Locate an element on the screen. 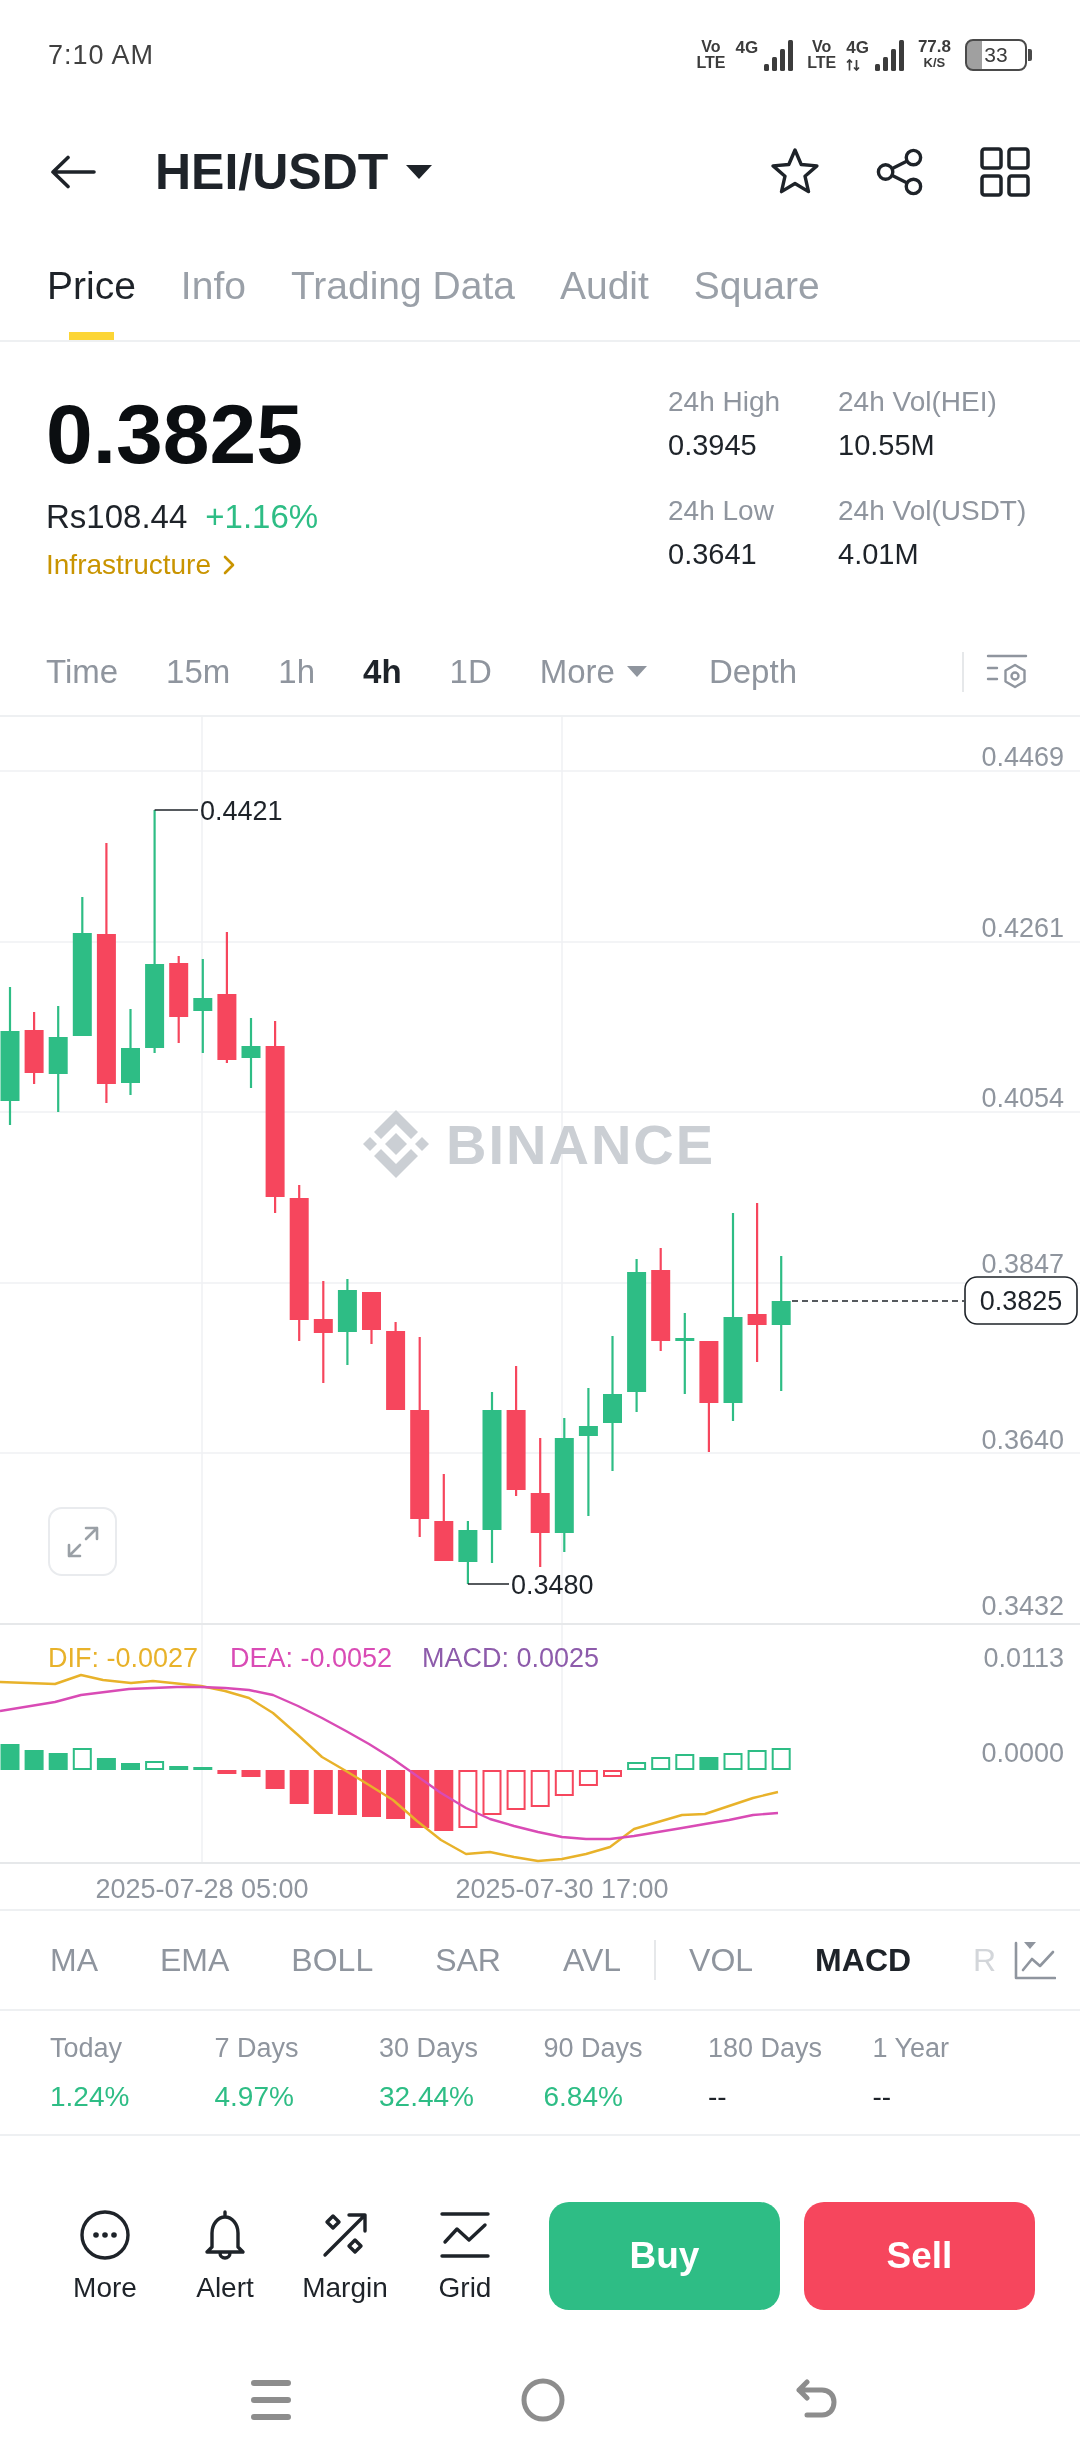  indicator-tab: BOLL is located at coordinates (332, 1960).